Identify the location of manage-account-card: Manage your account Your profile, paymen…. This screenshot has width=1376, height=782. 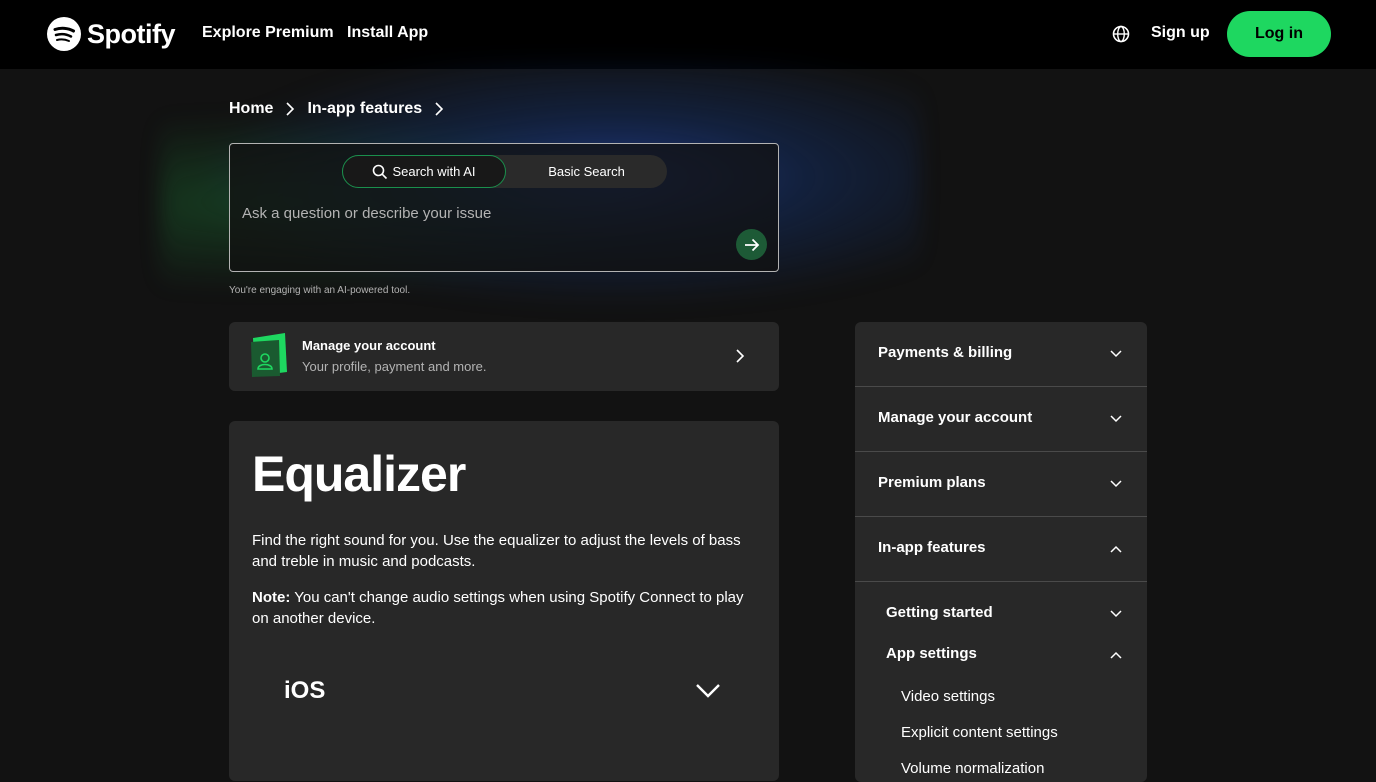
(504, 356).